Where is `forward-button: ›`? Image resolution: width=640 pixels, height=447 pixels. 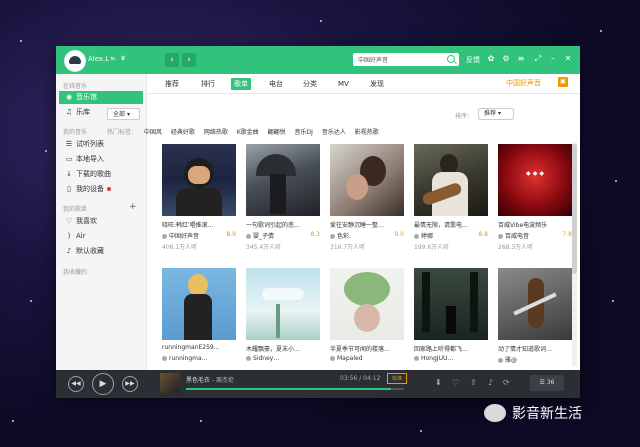 forward-button: › is located at coordinates (189, 60).